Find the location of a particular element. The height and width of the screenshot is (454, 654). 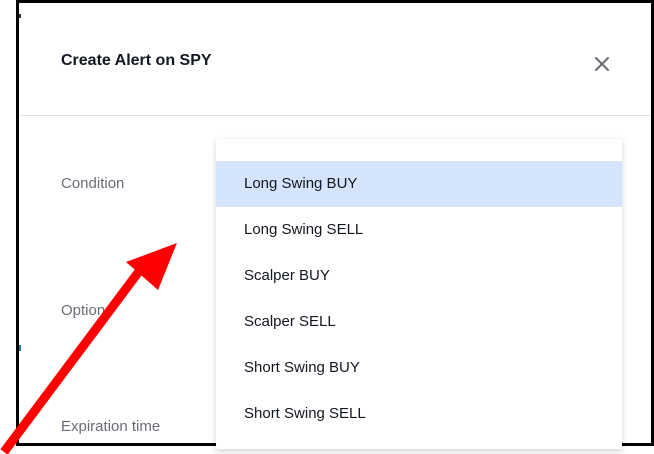

dropdown-item-short-swing-sell: Short Swing SELL is located at coordinates (419, 414).